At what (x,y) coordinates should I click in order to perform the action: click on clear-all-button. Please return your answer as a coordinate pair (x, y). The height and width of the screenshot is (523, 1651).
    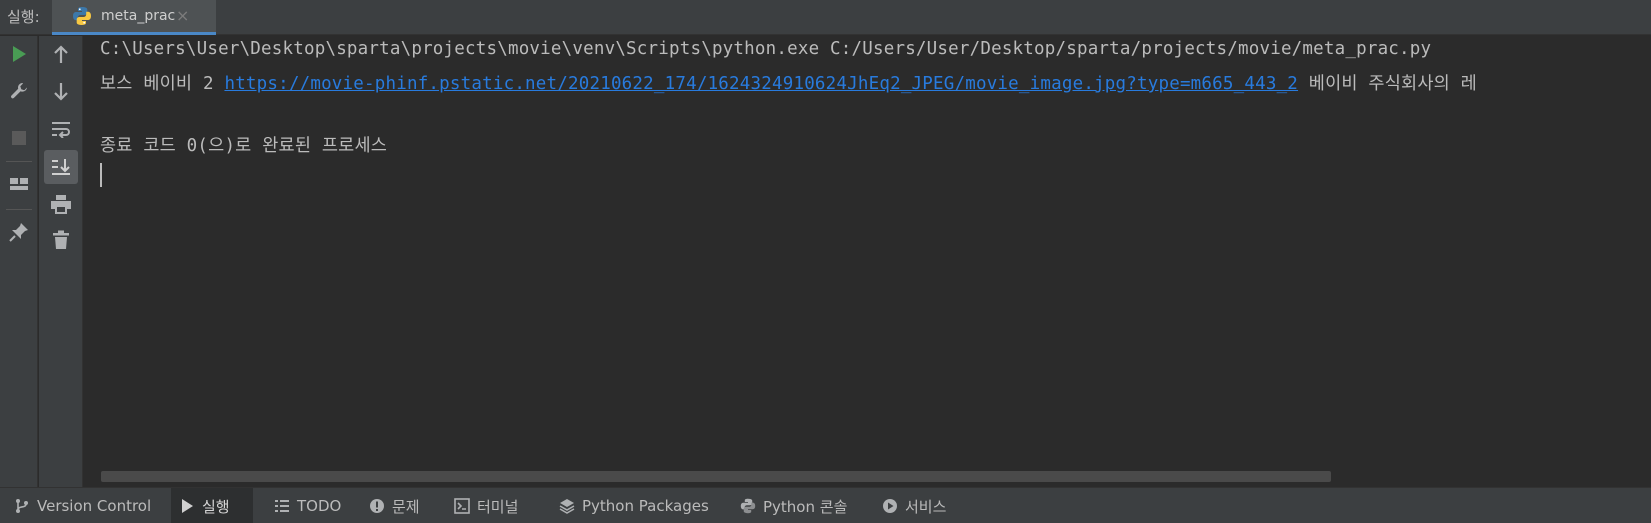
    Looking at the image, I should click on (61, 240).